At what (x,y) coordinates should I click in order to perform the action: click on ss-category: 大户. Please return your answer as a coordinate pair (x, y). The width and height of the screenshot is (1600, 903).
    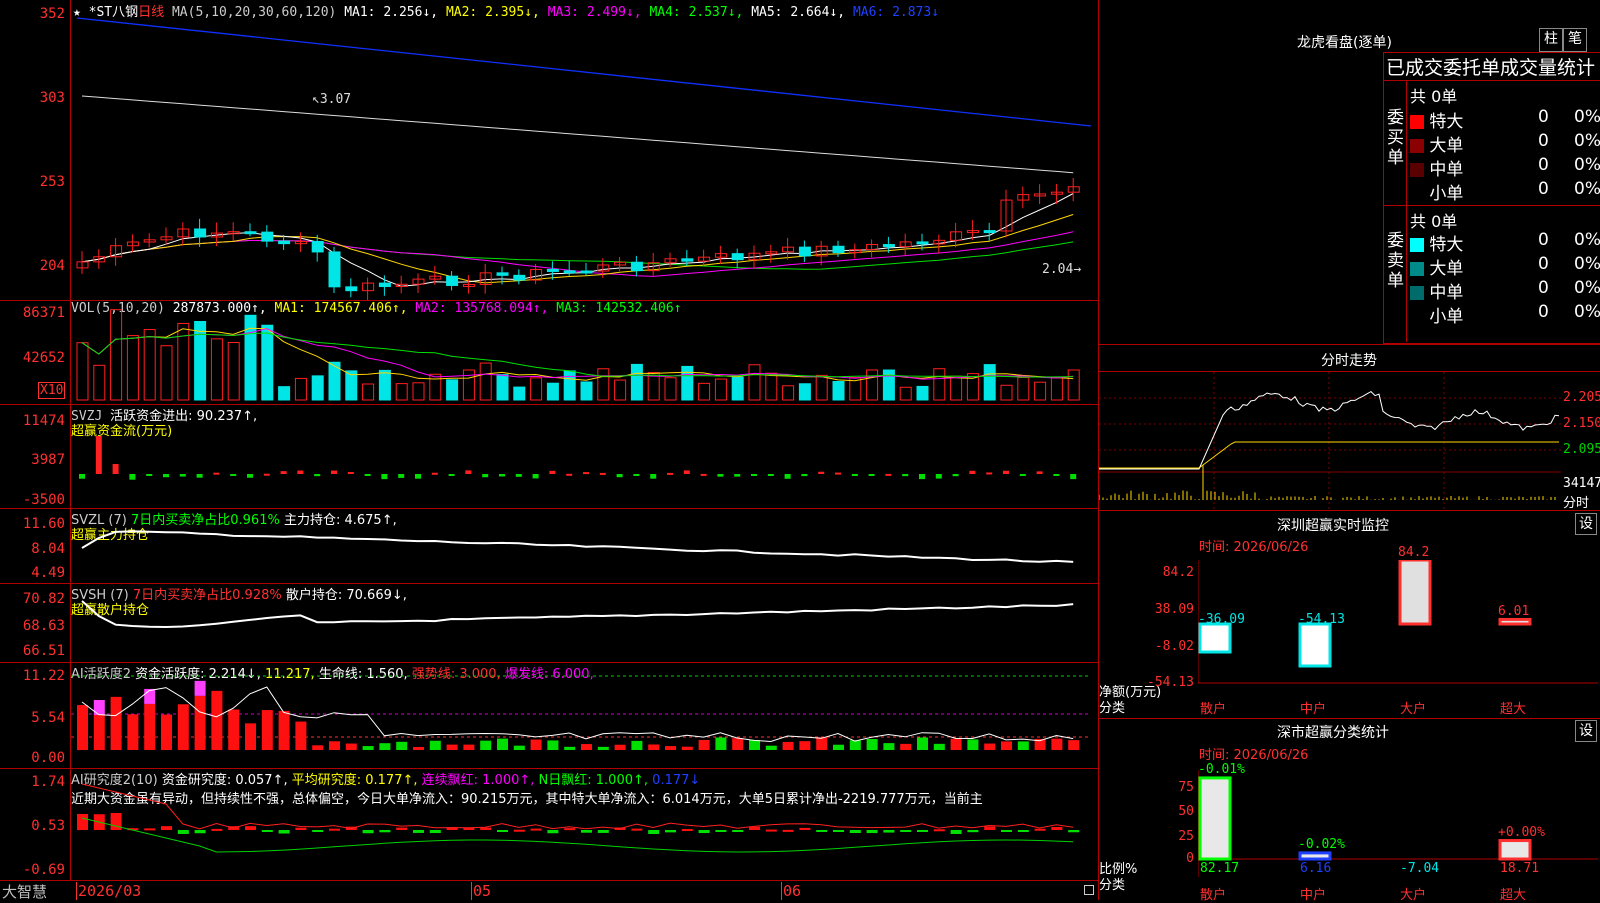
    Looking at the image, I should click on (1413, 895).